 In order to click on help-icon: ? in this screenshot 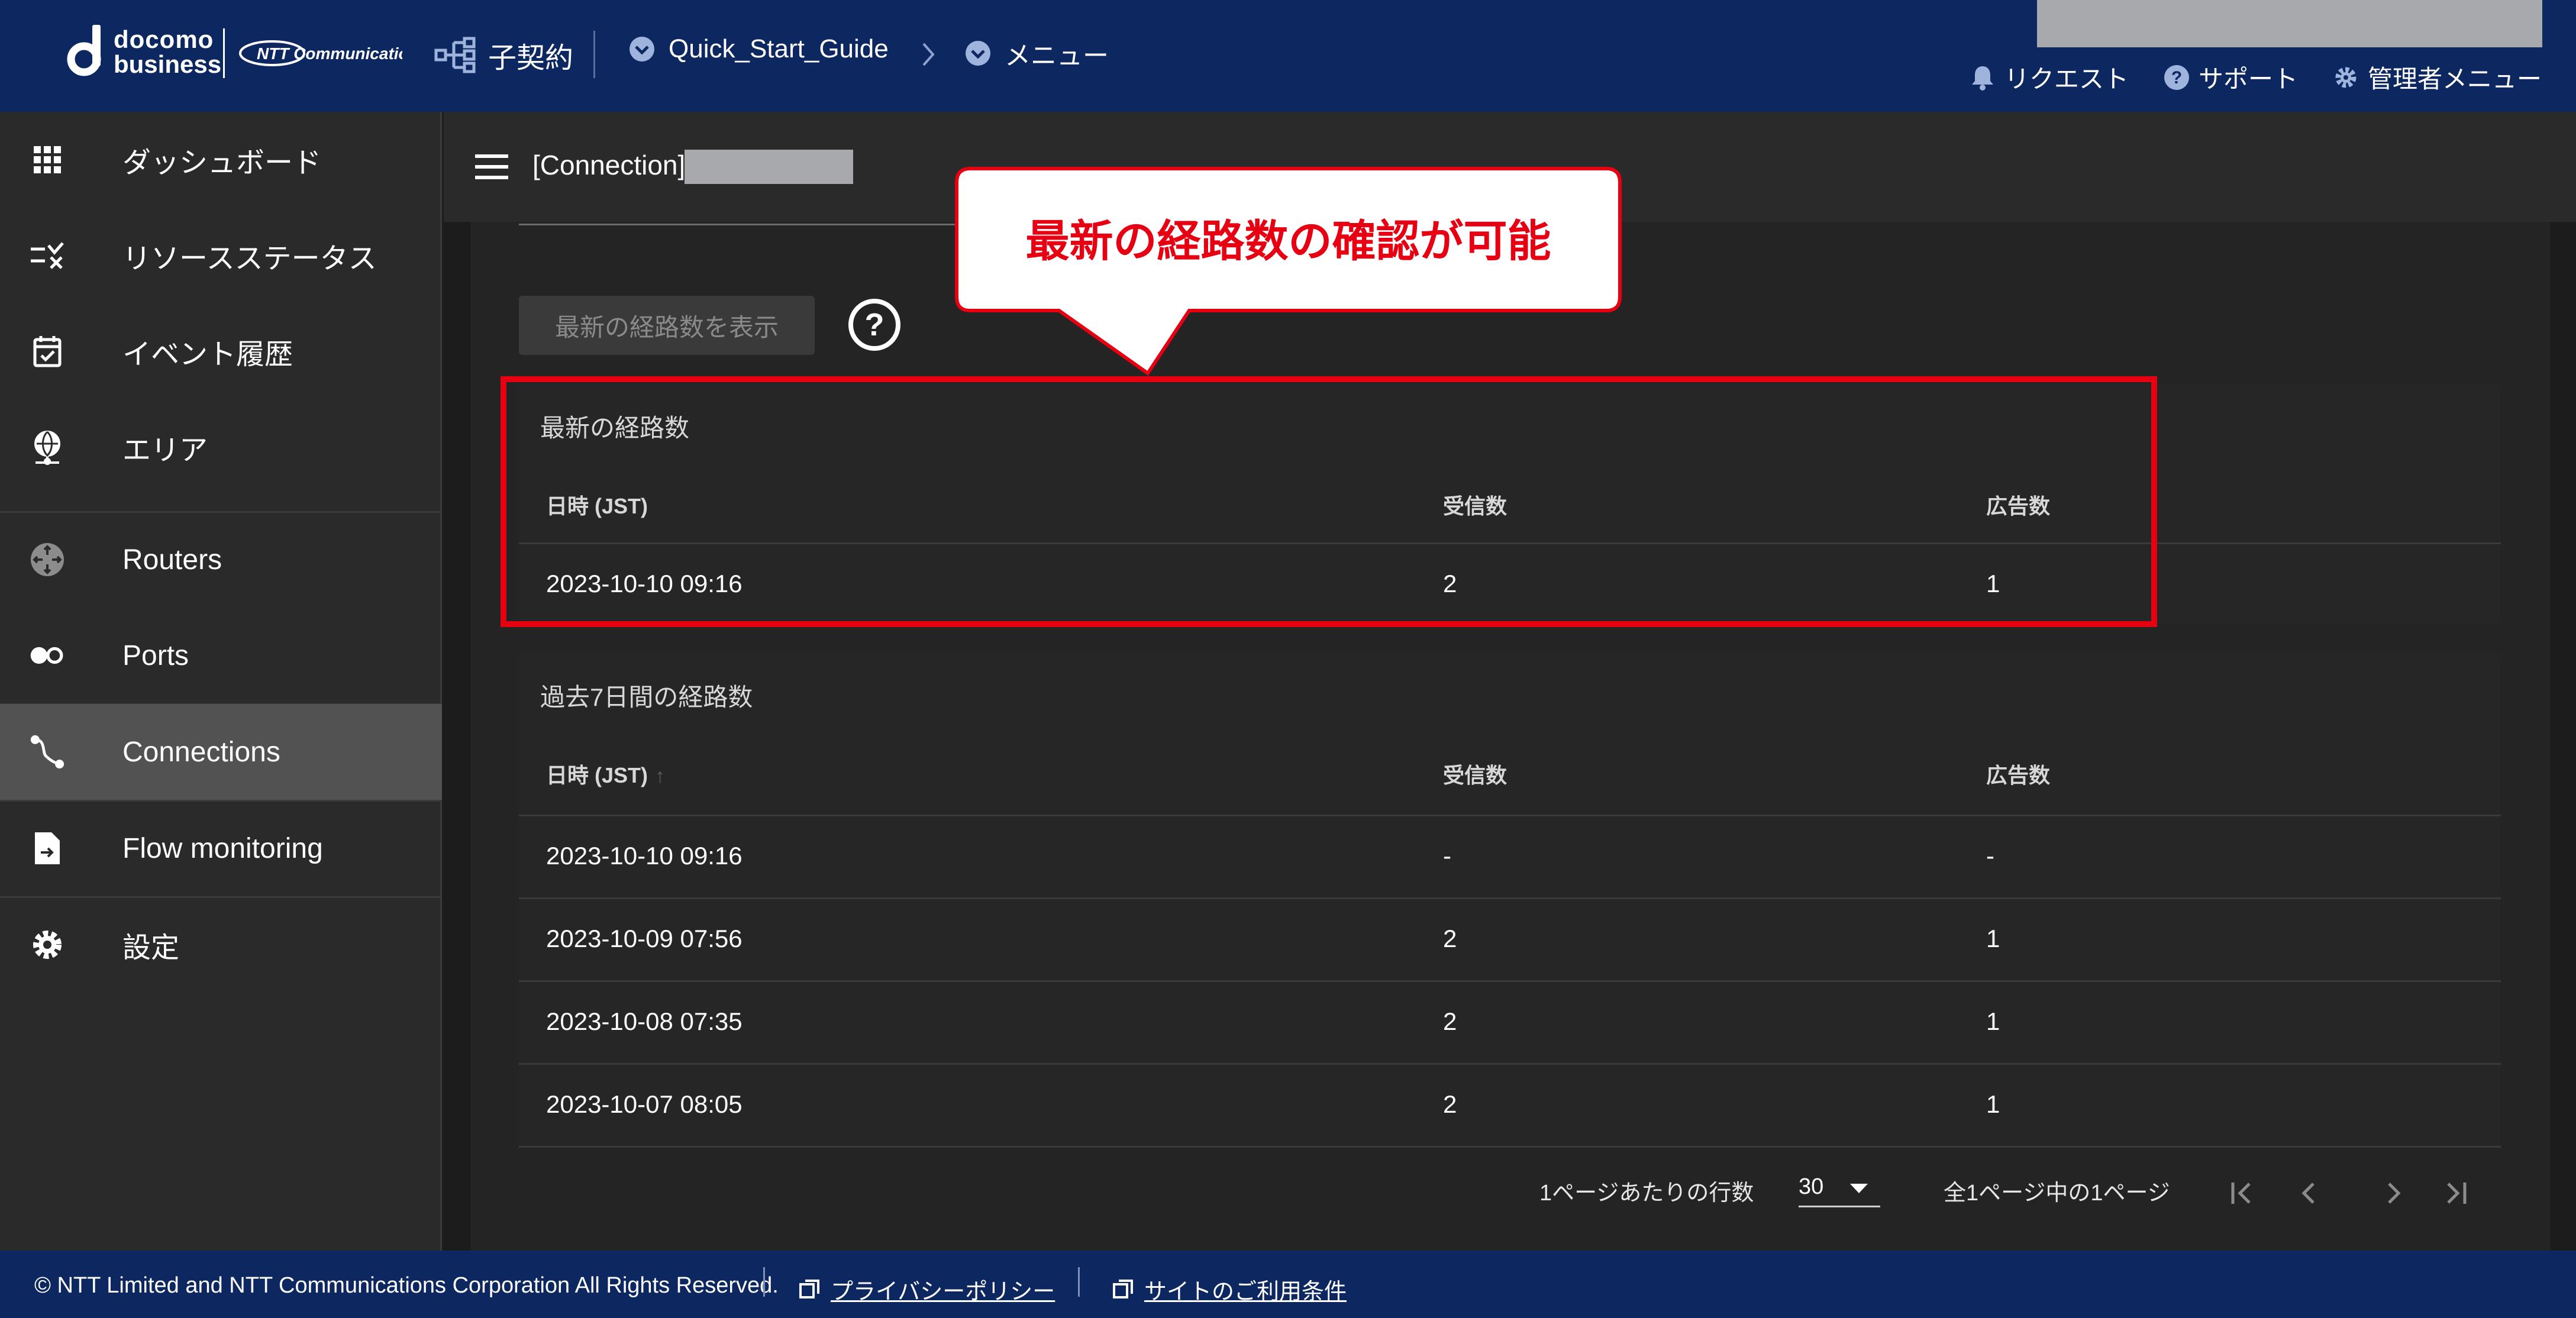, I will do `click(874, 325)`.